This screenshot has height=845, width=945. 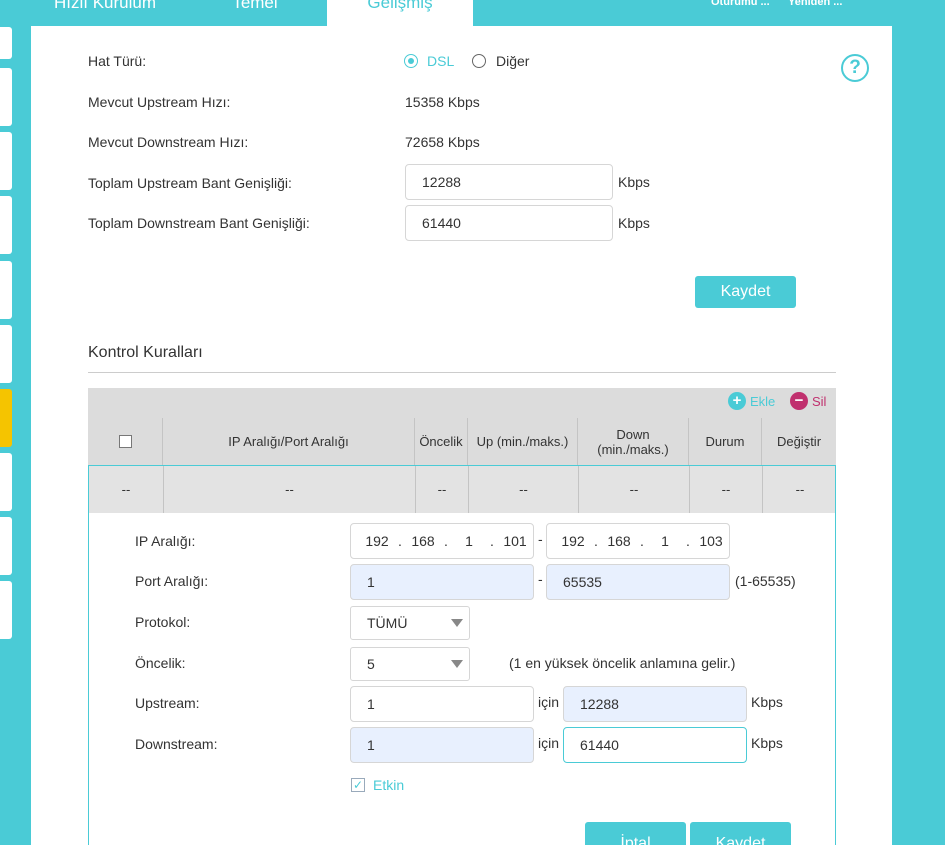 I want to click on delete-rule-label: Sil, so click(x=819, y=401).